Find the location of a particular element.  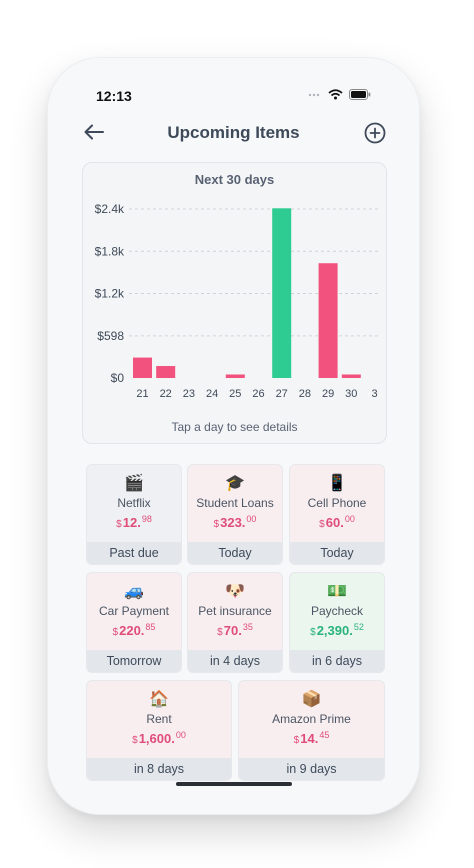

battery-icon is located at coordinates (360, 94).